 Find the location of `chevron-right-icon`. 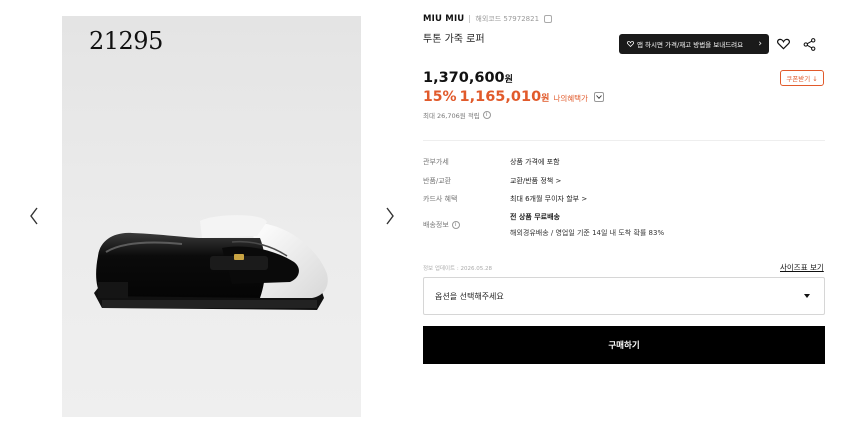

chevron-right-icon is located at coordinates (390, 216).